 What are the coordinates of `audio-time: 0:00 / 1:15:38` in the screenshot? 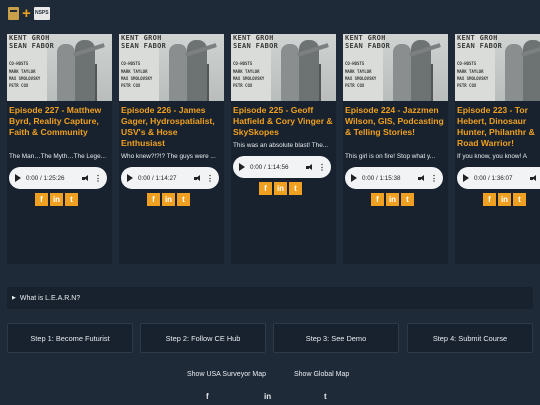 It's located at (381, 178).